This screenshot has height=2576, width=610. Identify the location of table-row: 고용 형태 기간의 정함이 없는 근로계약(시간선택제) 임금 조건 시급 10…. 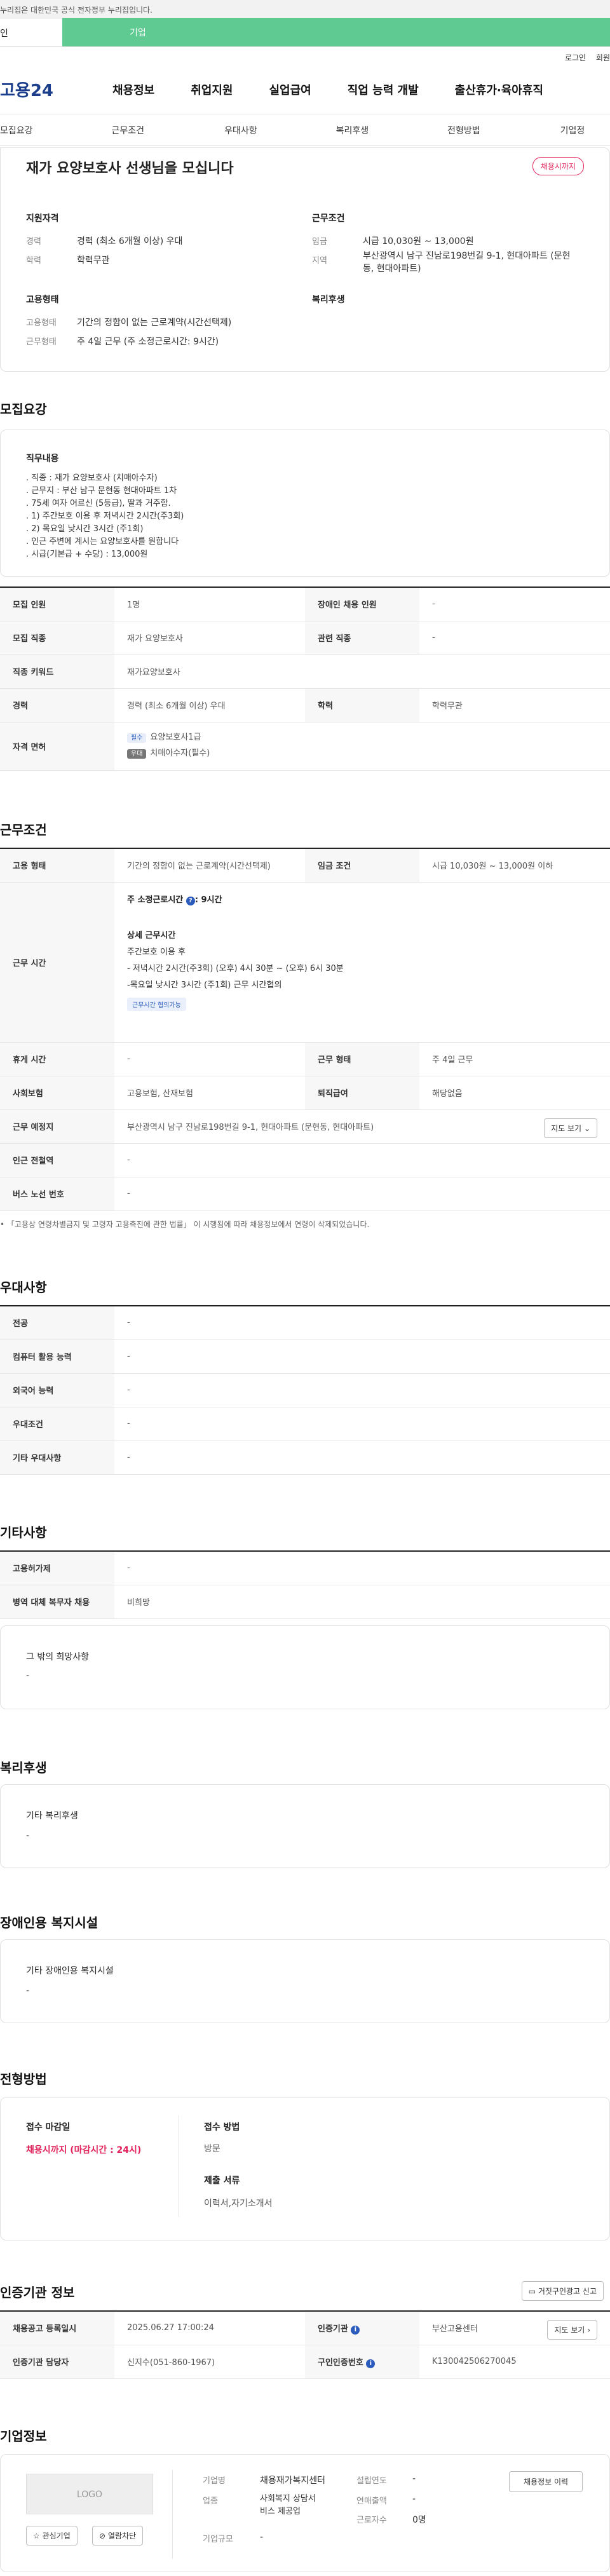
(305, 865).